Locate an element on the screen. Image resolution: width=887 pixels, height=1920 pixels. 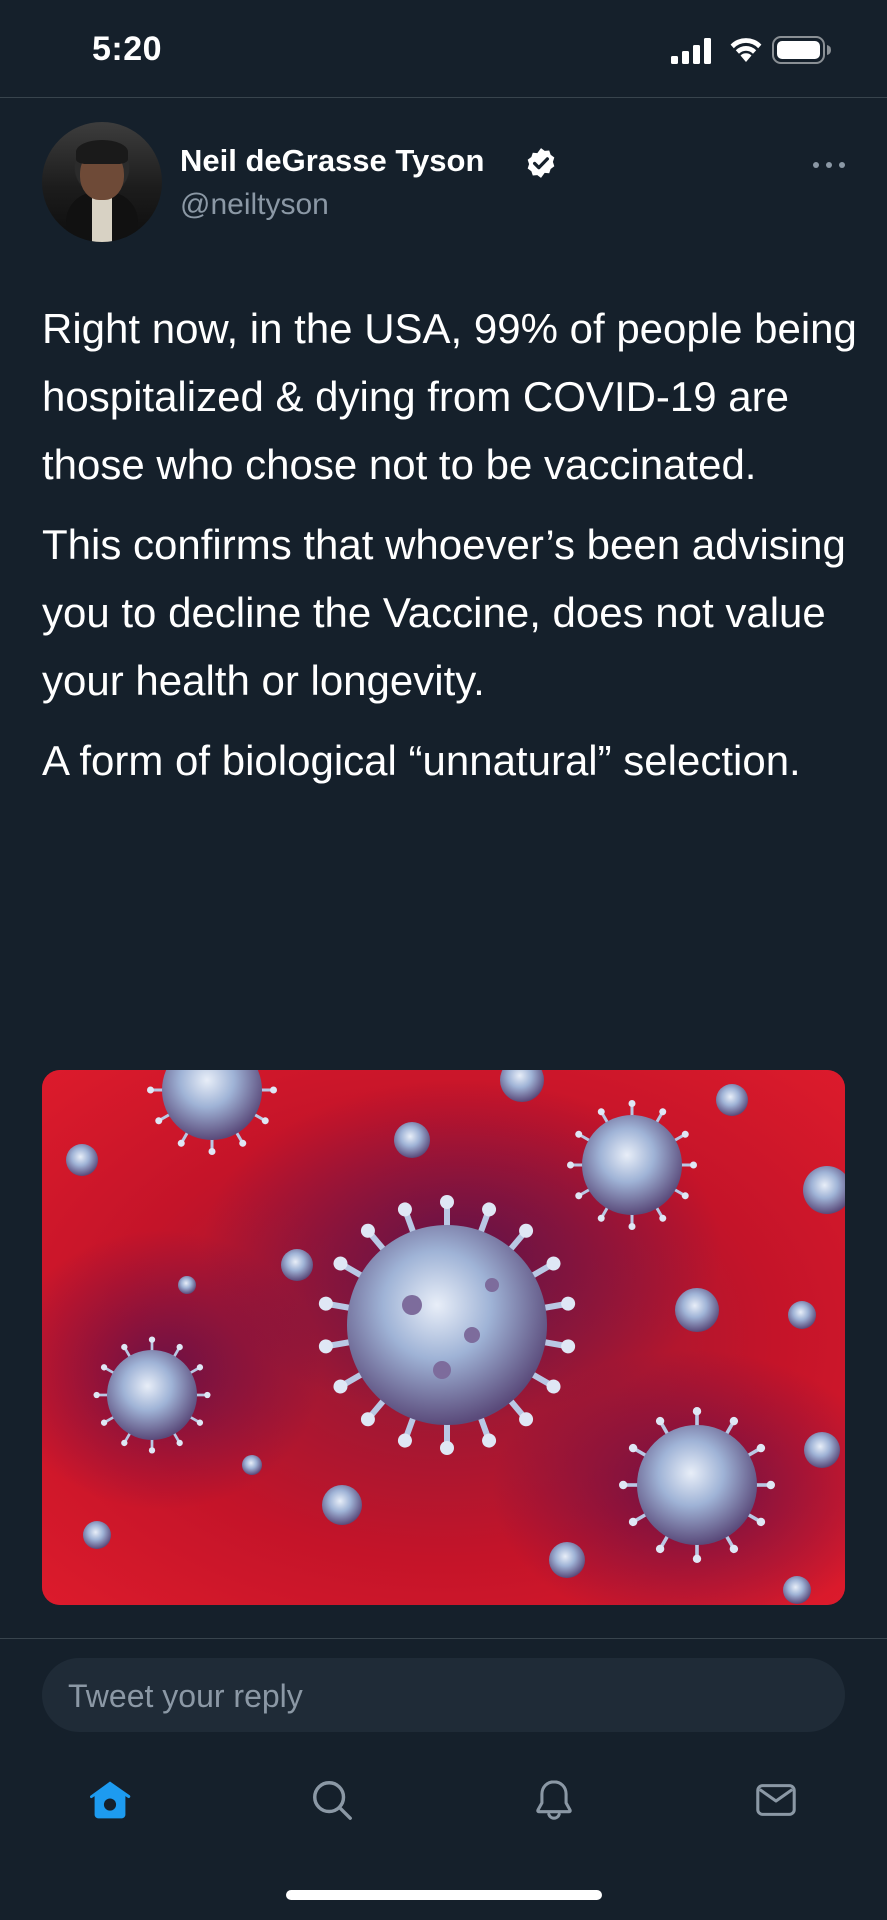
tab-notifications is located at coordinates (554, 1800).